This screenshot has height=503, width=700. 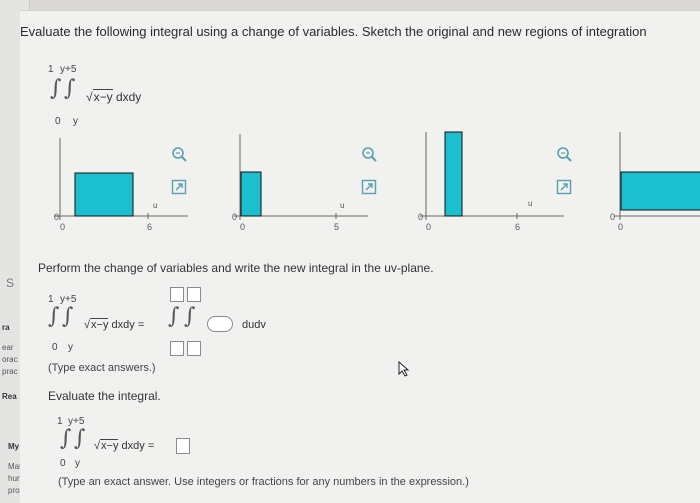 I want to click on graph-option-3: 0 0 6 u, so click(x=499, y=183).